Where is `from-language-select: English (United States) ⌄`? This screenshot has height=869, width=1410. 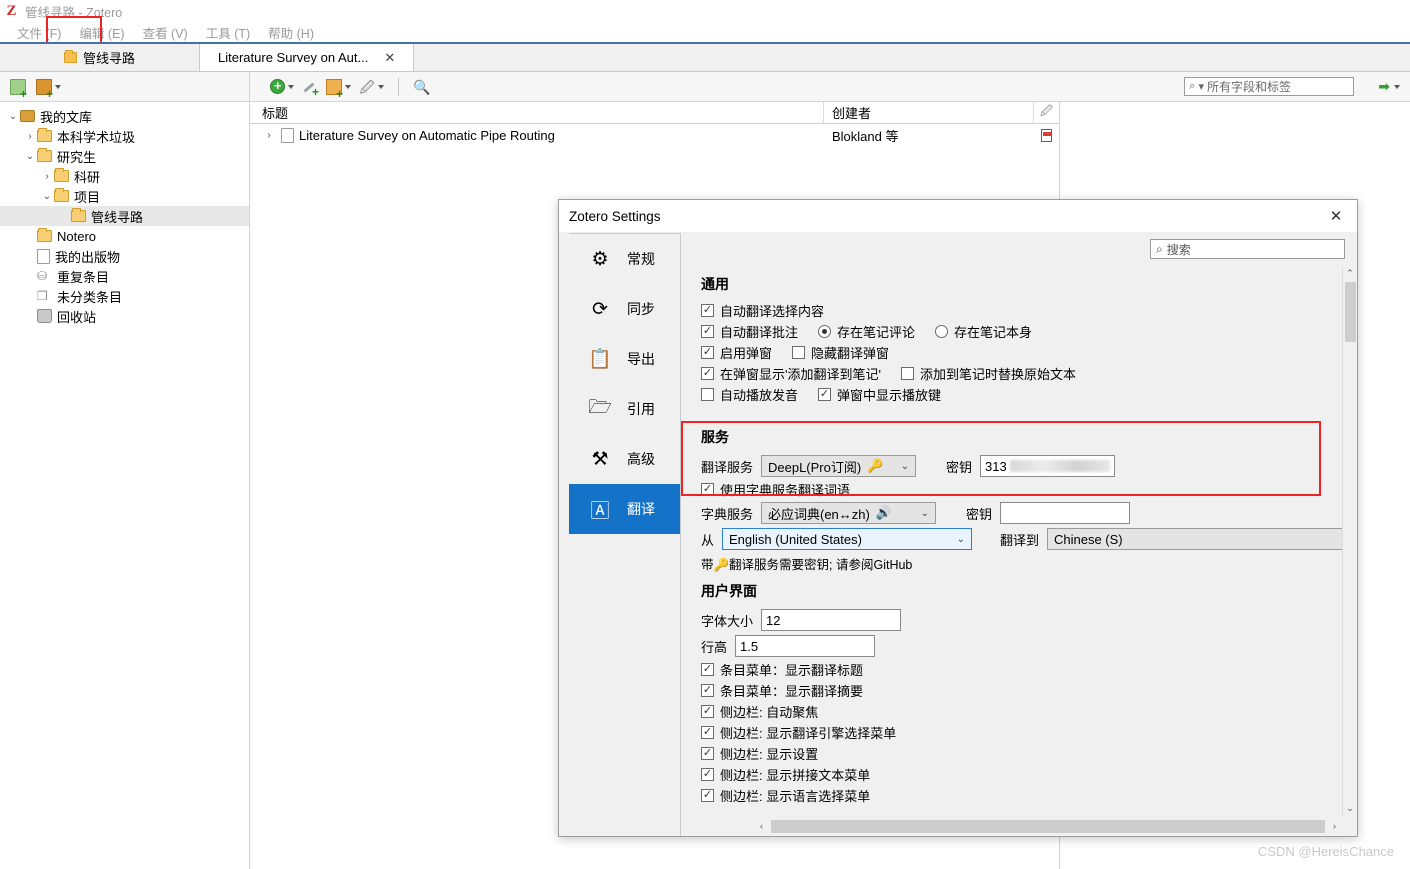 from-language-select: English (United States) ⌄ is located at coordinates (846, 539).